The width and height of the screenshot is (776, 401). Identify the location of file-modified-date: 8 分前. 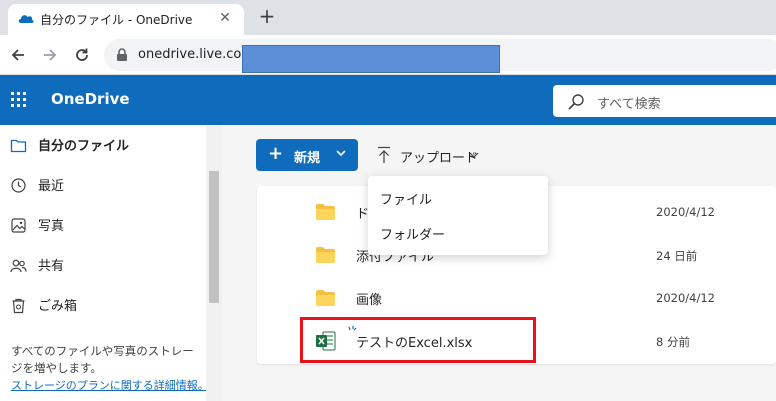
(673, 342).